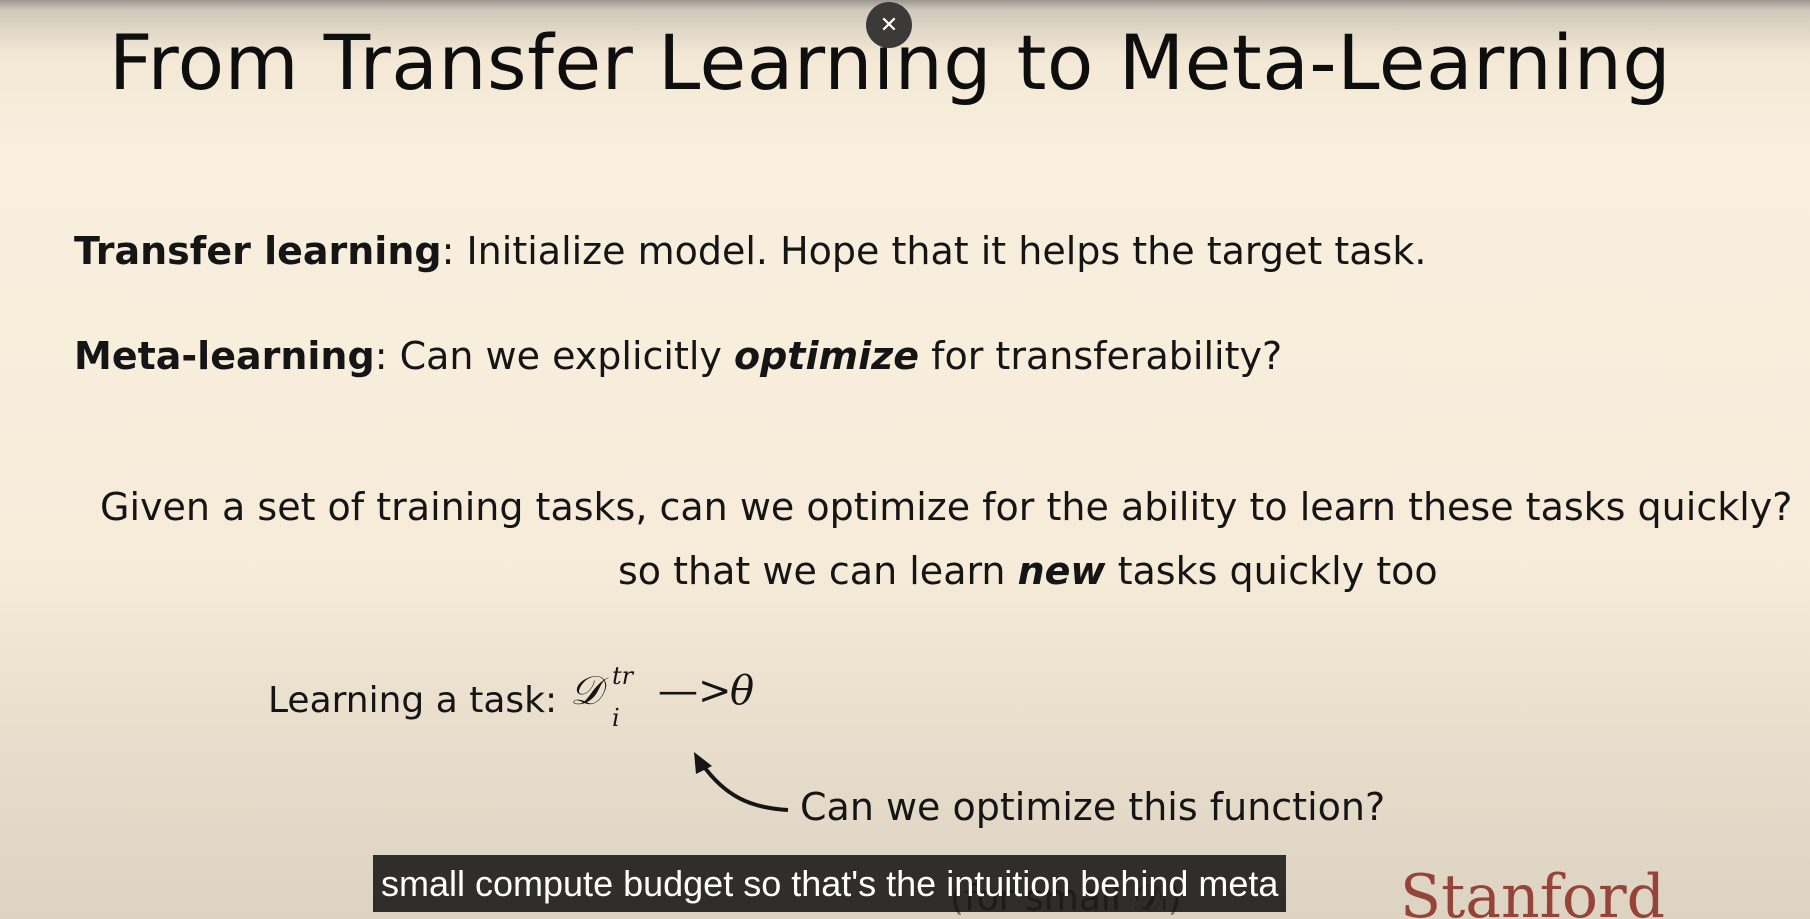 The width and height of the screenshot is (1810, 919). I want to click on learning-task-formula: 𝒟 tr i —> θ, so click(662, 697).